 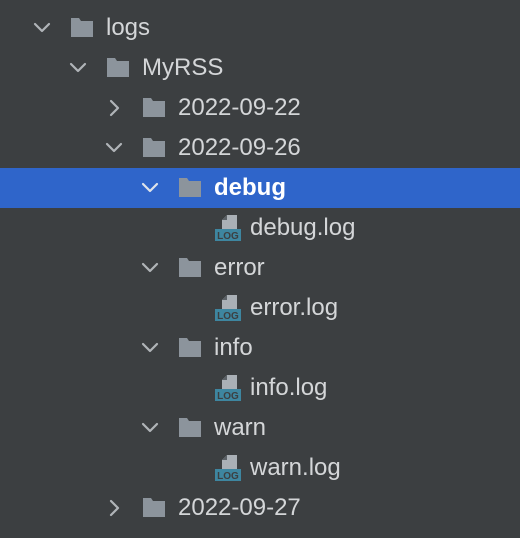 What do you see at coordinates (260, 533) in the screenshot?
I see `tree-row-partial` at bounding box center [260, 533].